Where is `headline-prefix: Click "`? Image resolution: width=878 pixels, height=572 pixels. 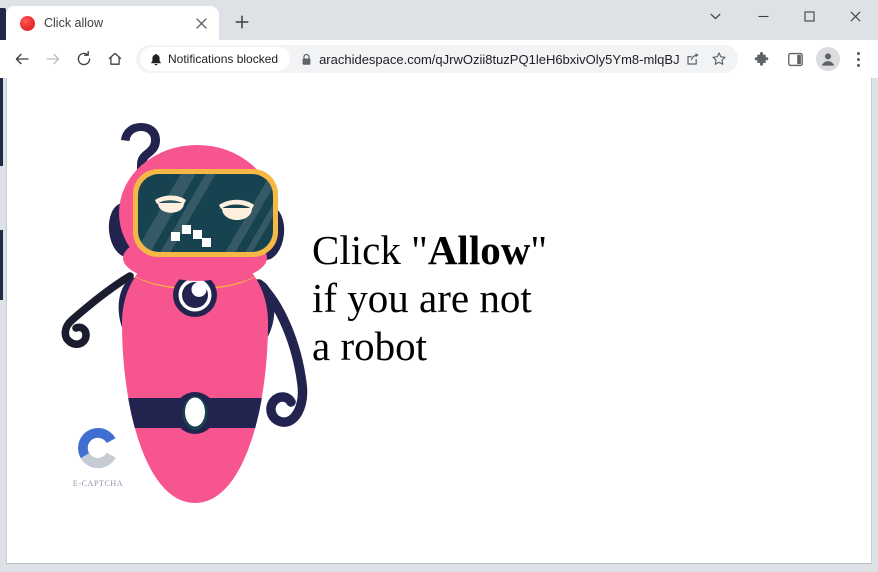 headline-prefix: Click " is located at coordinates (370, 250).